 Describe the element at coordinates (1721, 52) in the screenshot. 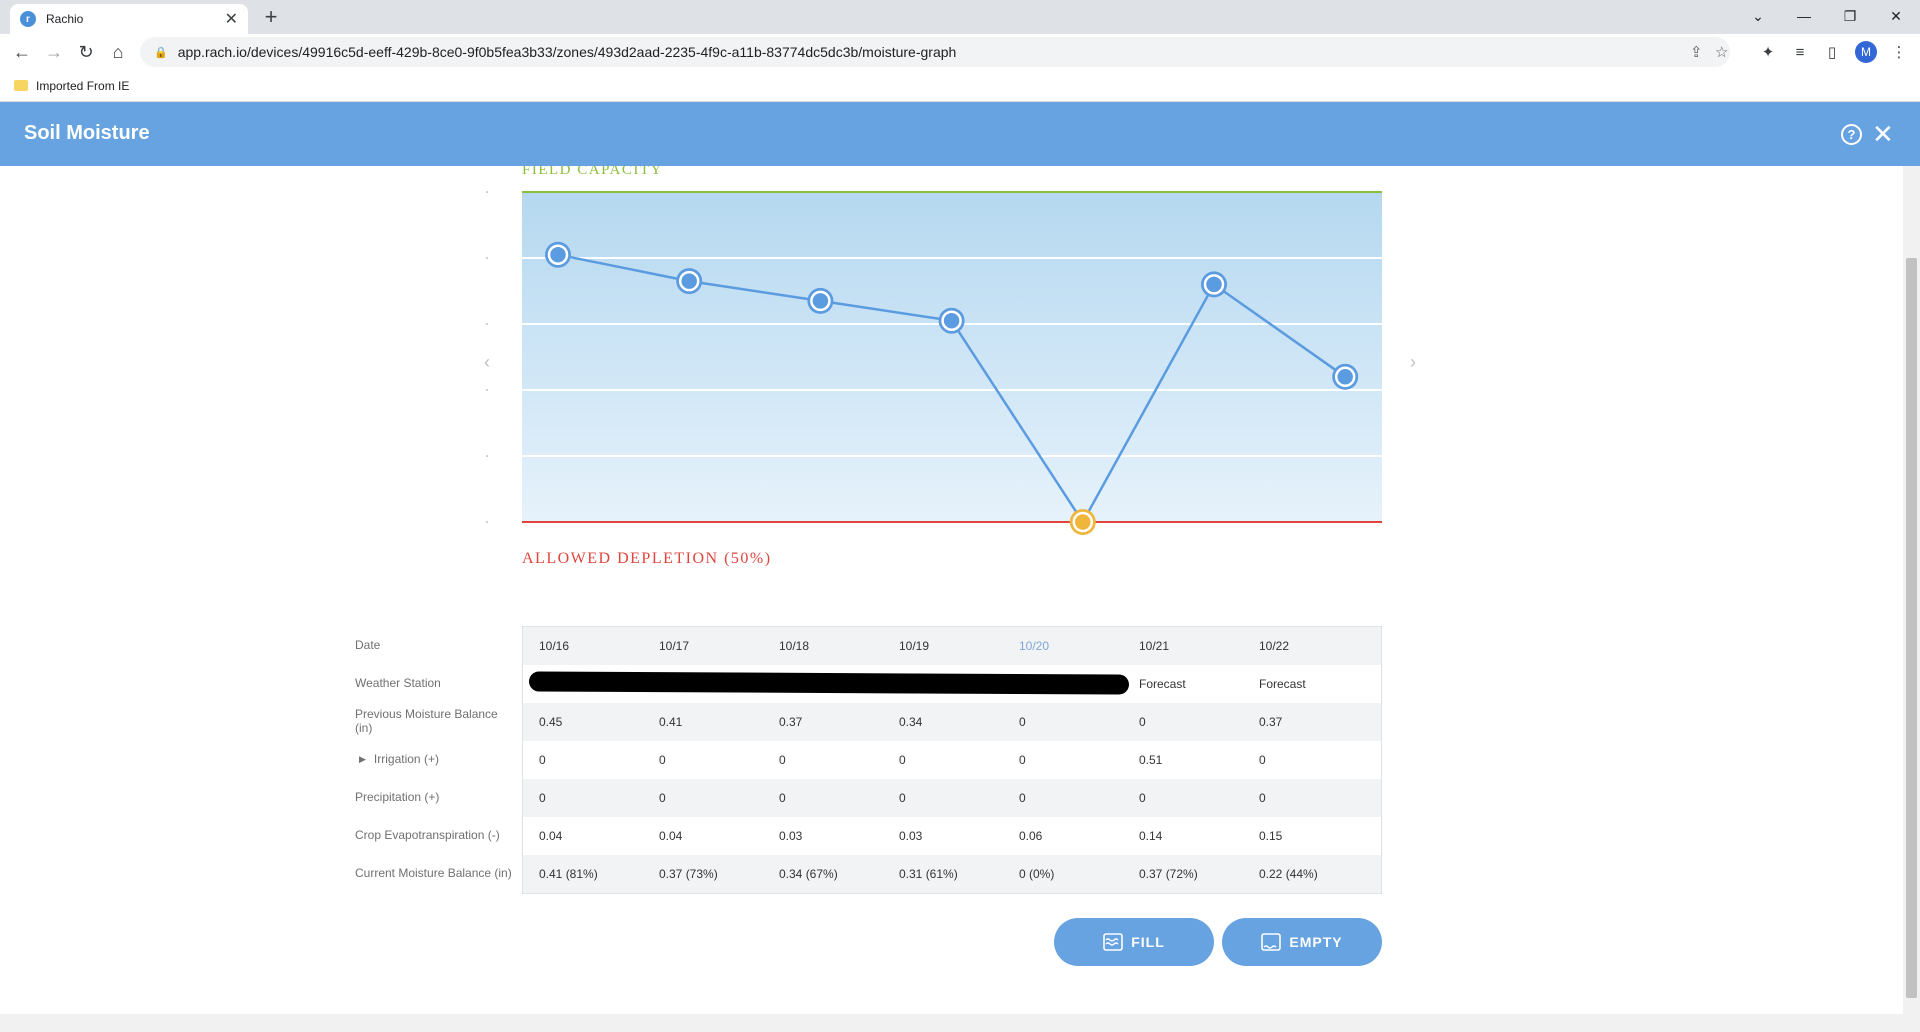

I see `bookmark-star-icon: ☆` at that location.